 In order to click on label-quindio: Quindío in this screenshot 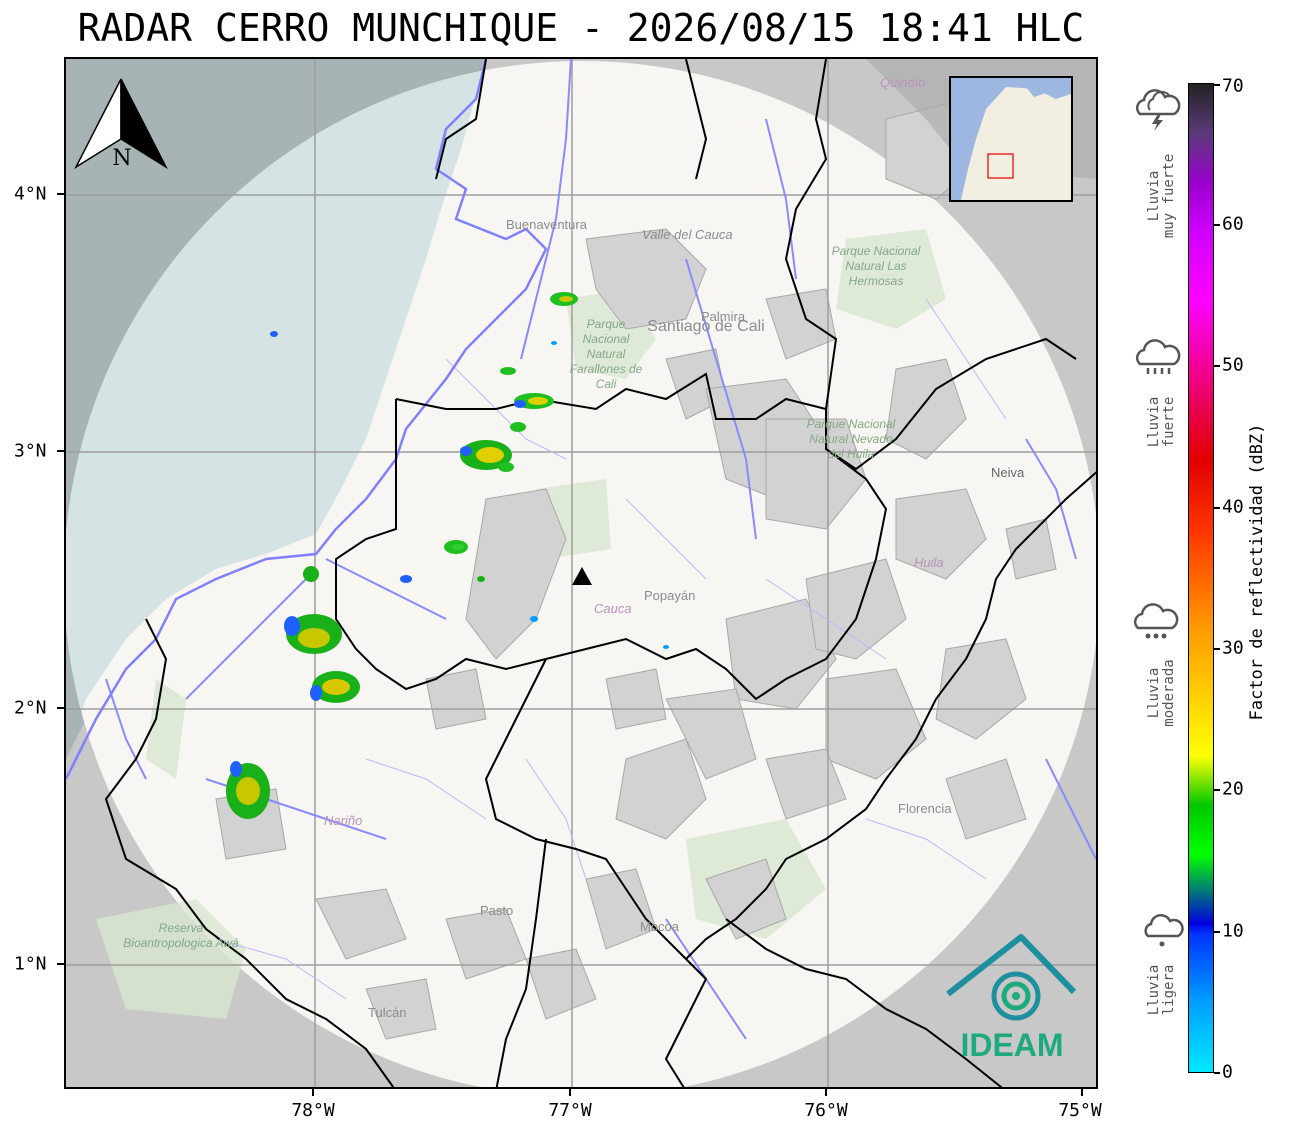, I will do `click(903, 82)`.